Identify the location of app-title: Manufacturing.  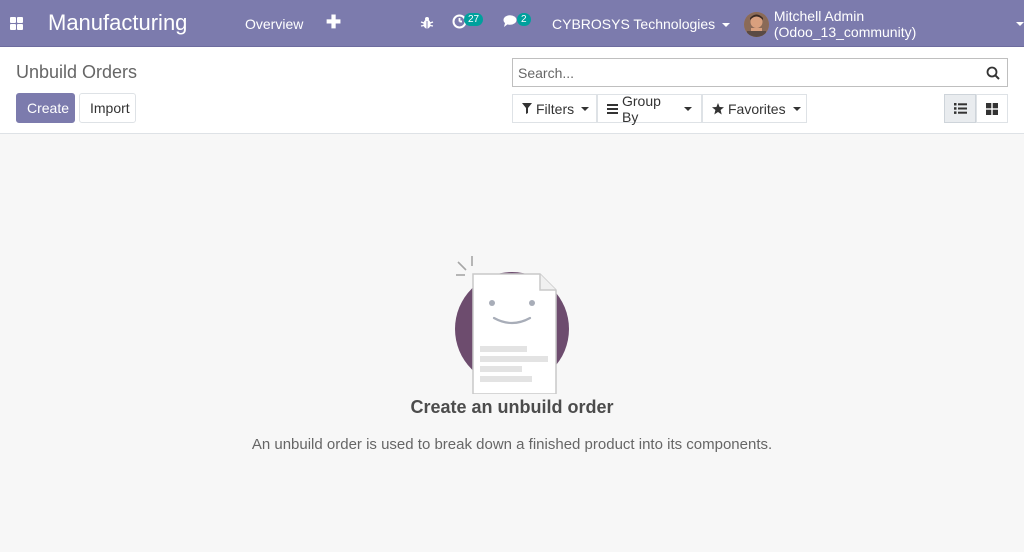
(117, 23).